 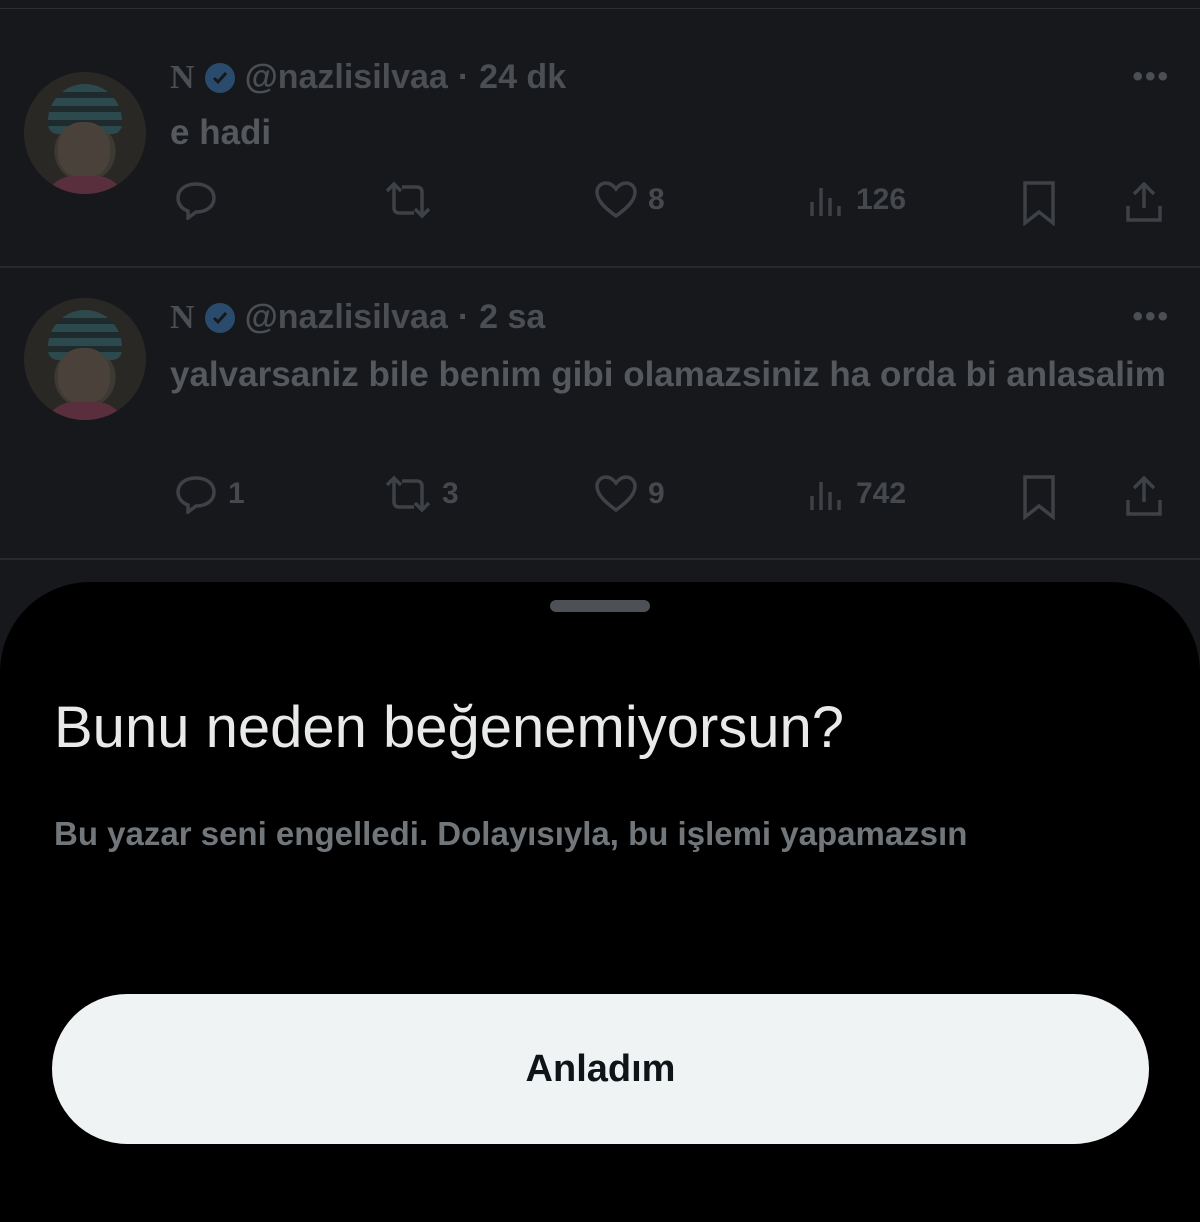 I want to click on reply-button, so click(x=201, y=200).